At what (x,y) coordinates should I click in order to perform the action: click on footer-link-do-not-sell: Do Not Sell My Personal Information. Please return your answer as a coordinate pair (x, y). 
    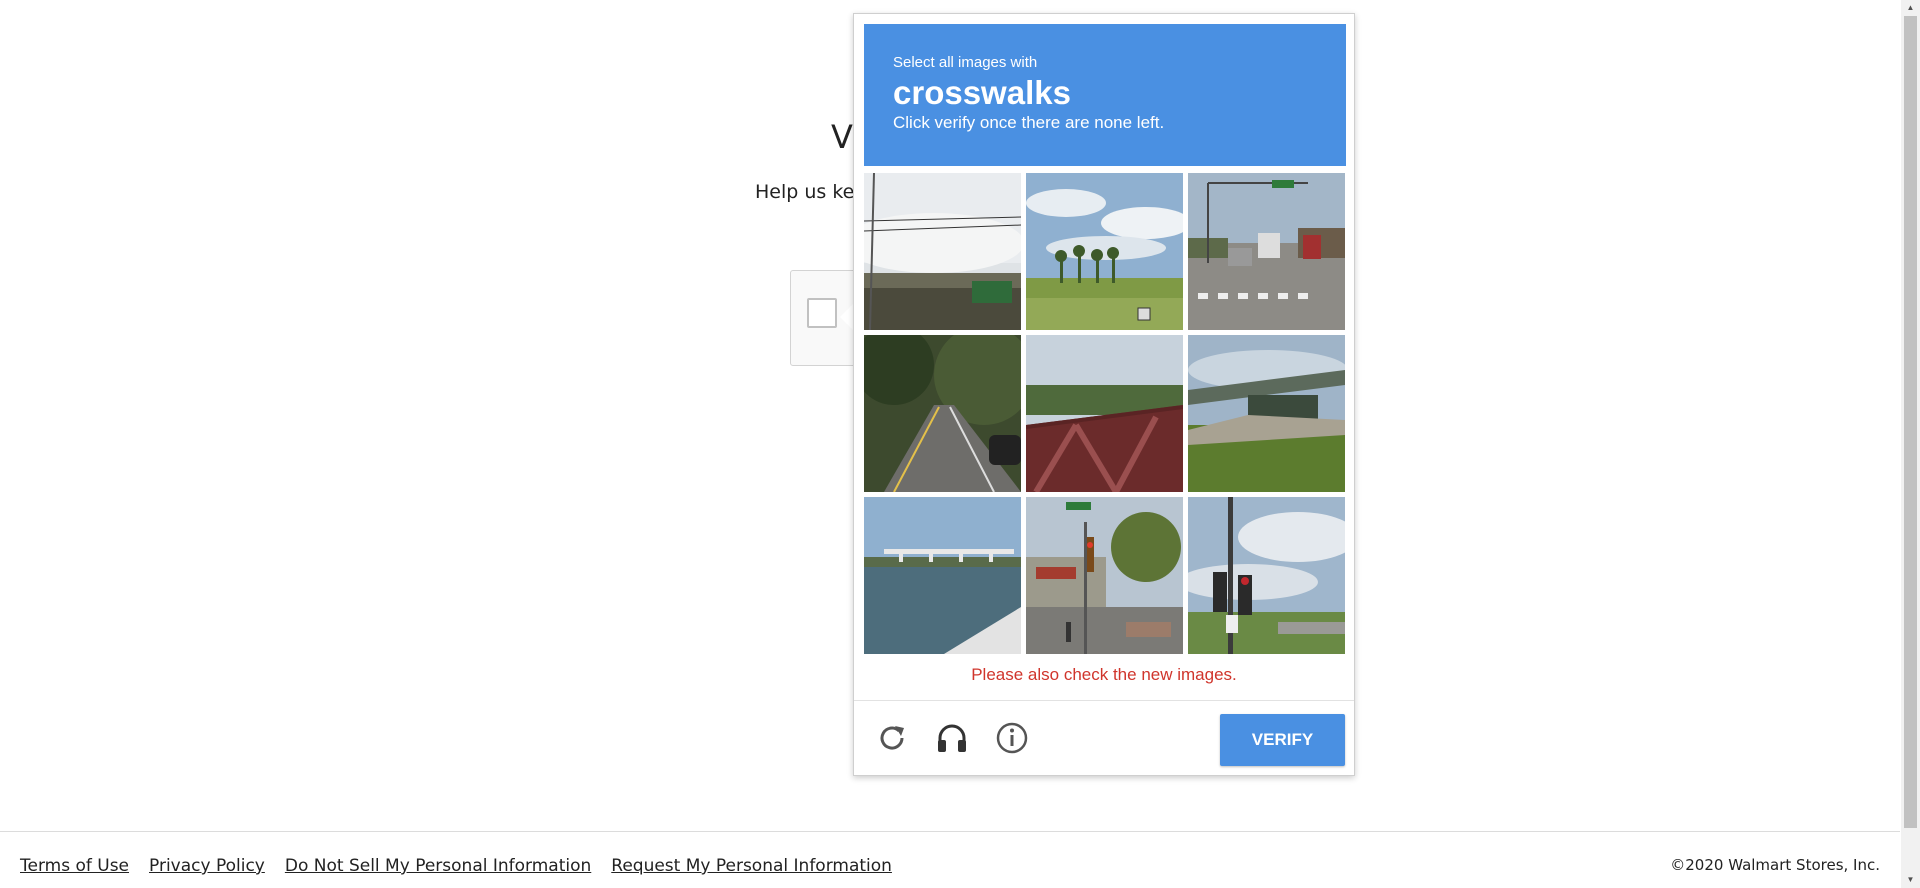
    Looking at the image, I should click on (438, 866).